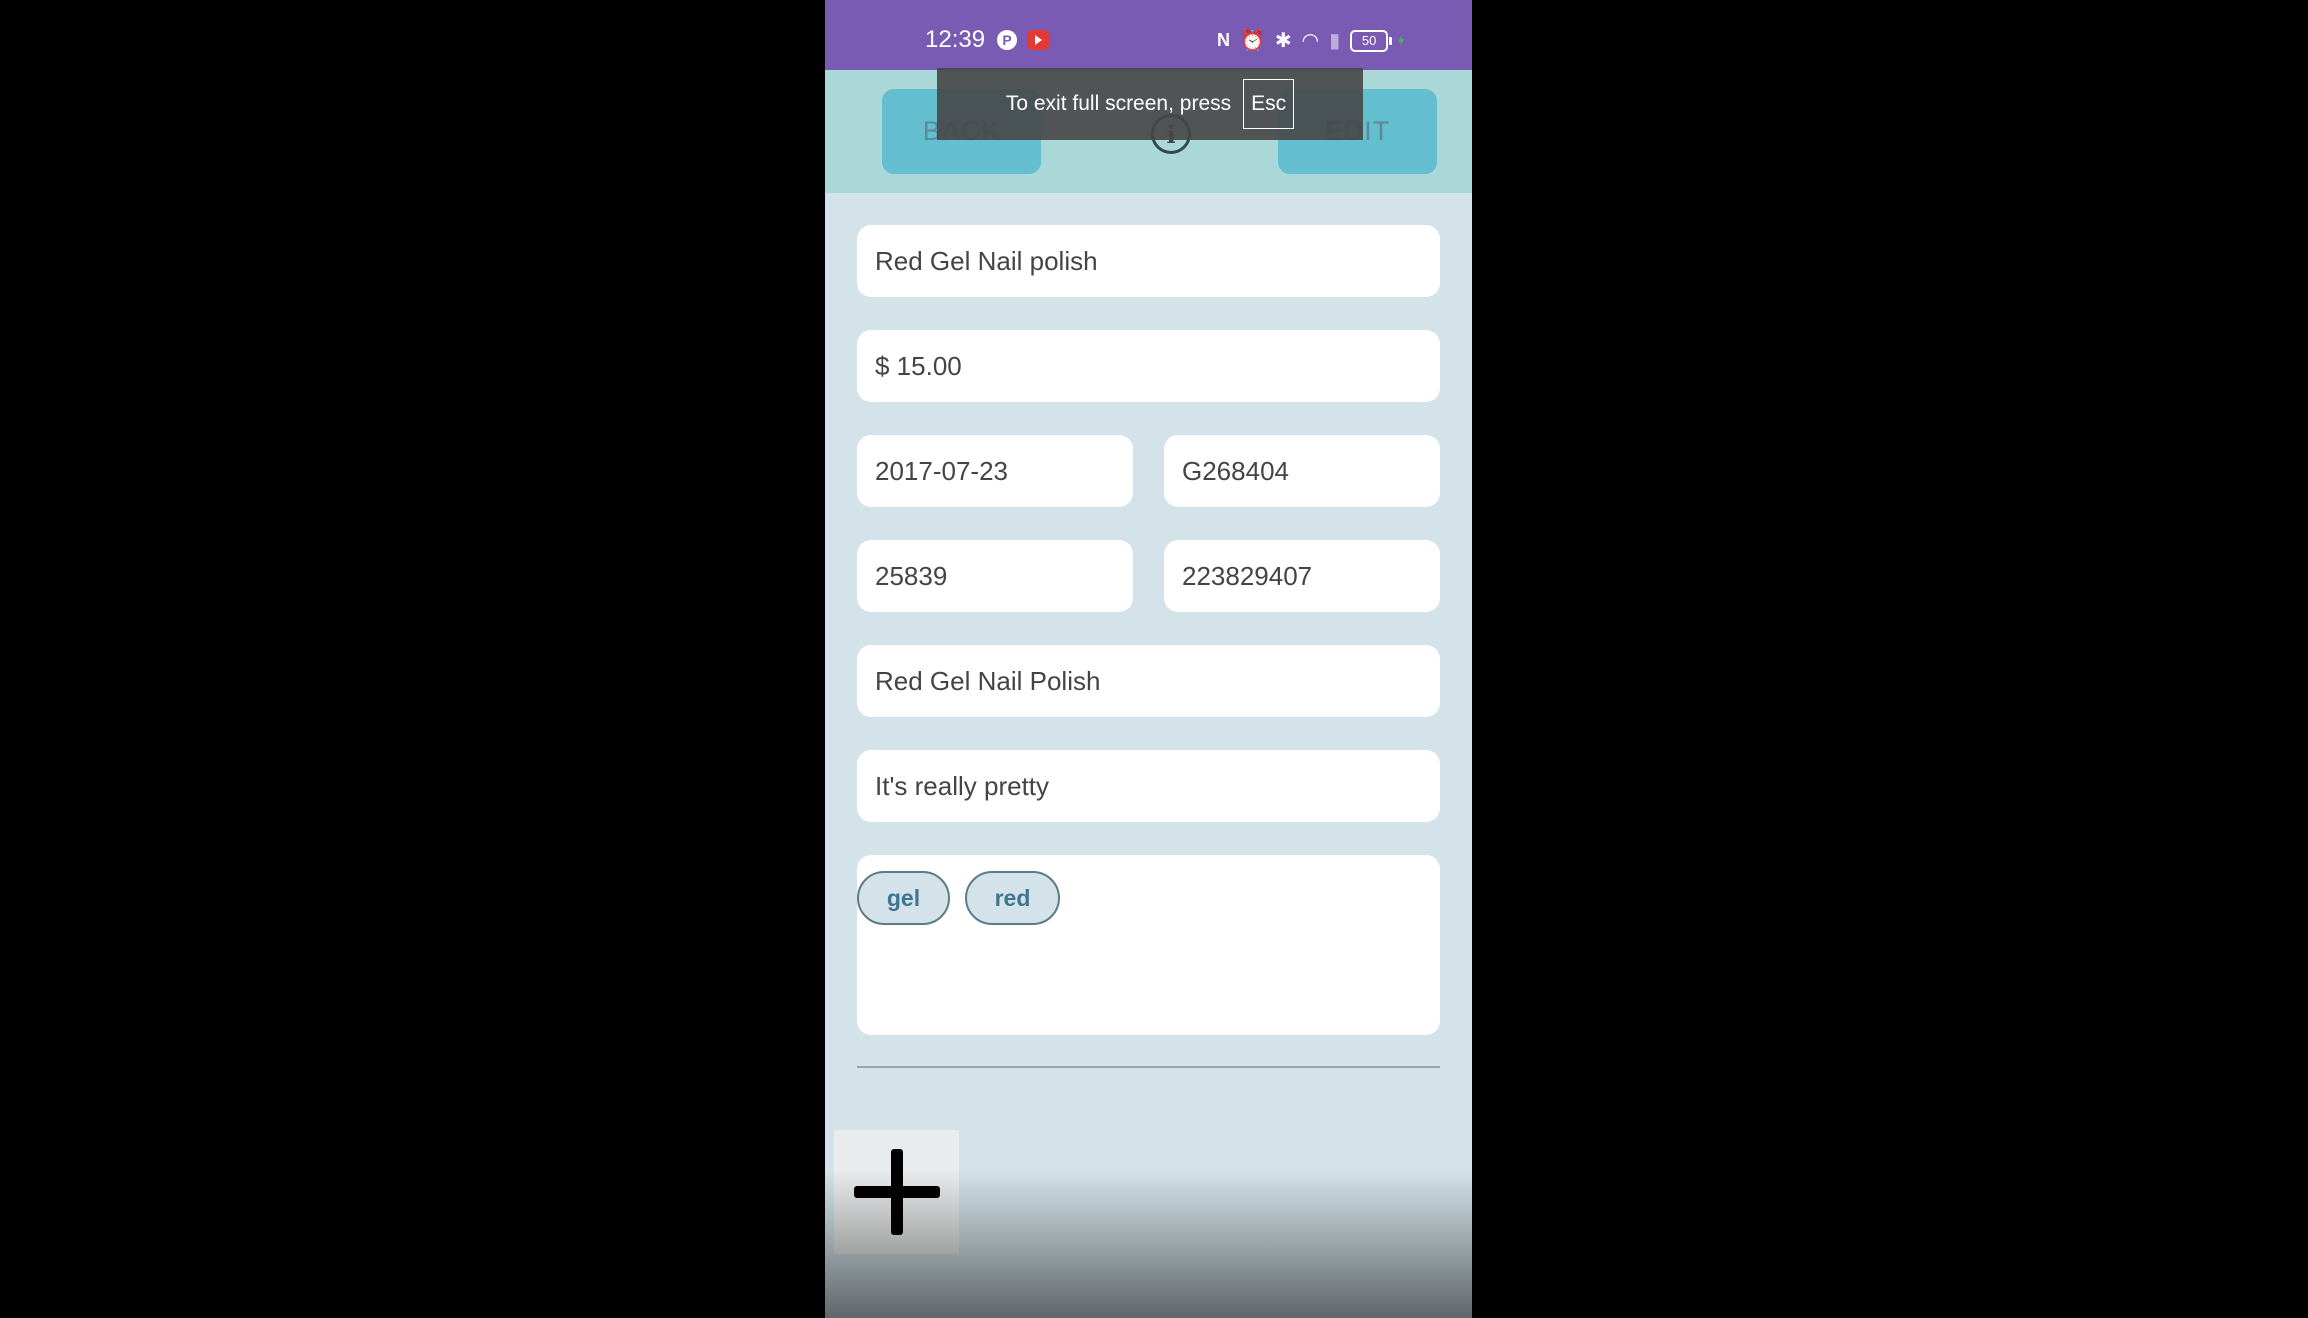  I want to click on bluetooth-icon: ✱, so click(1283, 41).